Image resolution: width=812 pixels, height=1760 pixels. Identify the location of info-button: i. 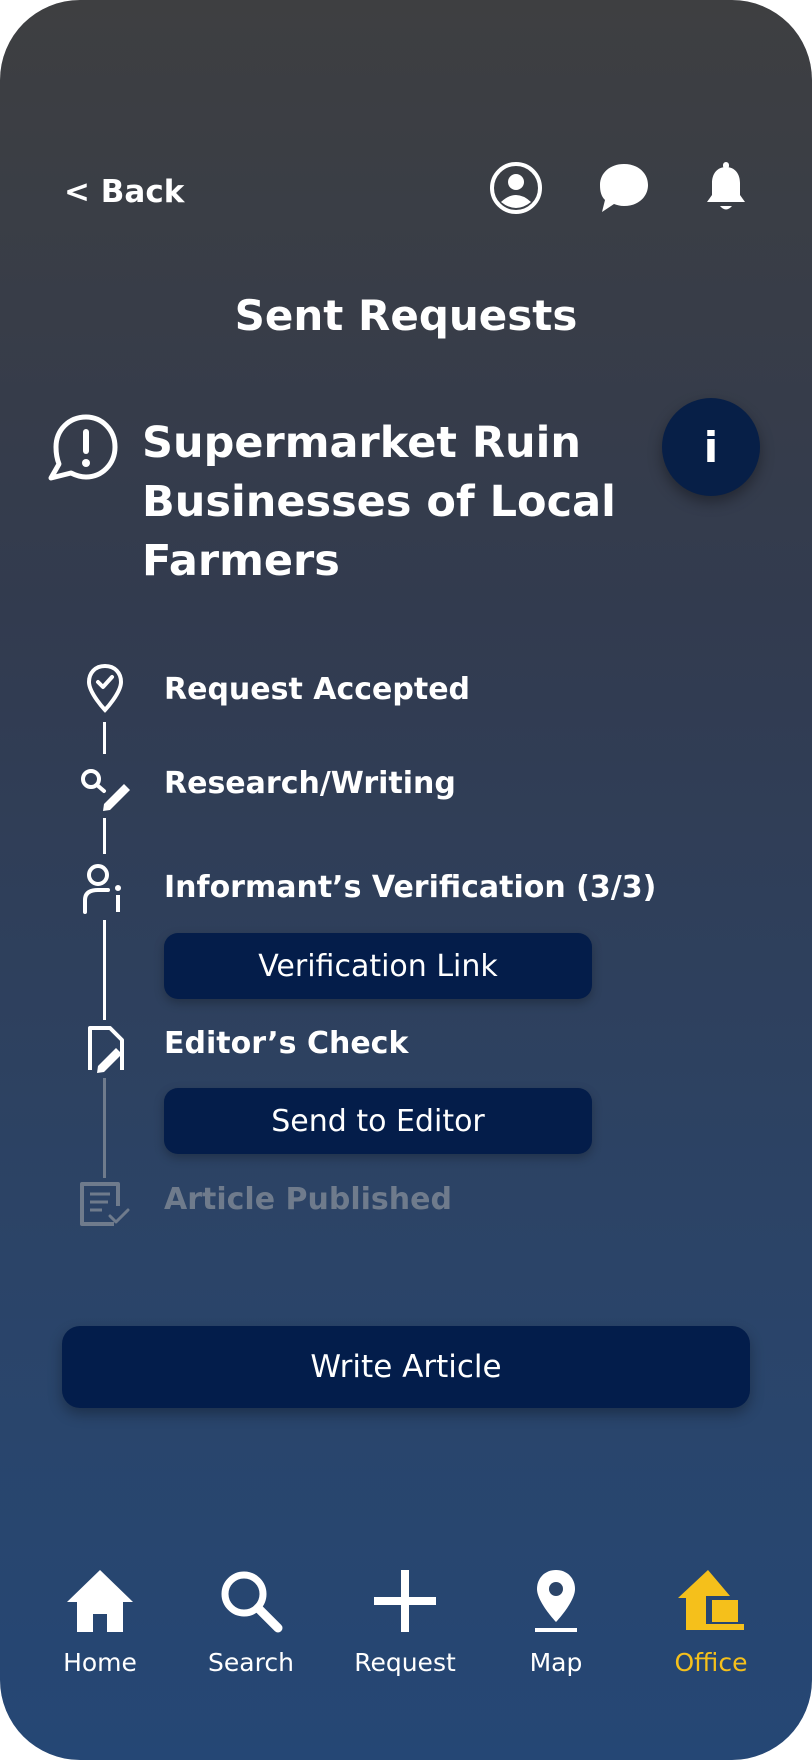
(711, 447).